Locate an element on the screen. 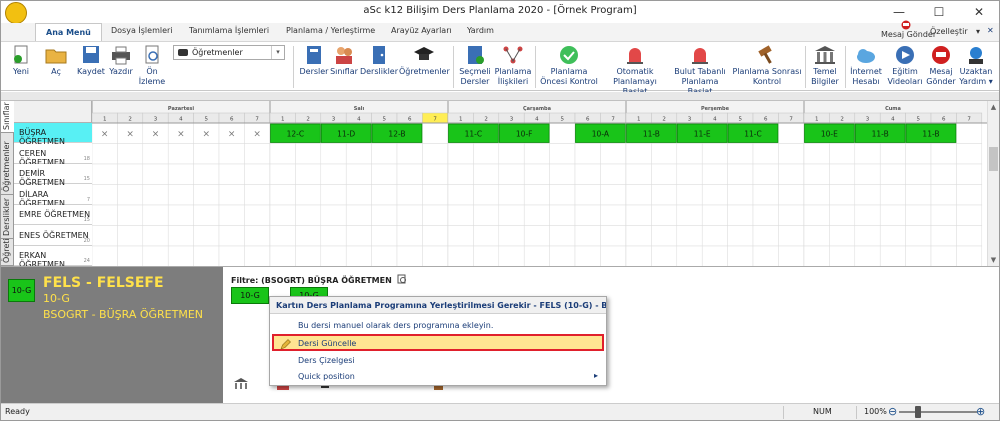  tab-arayuz-ayarlari: Arayüz Ayarları is located at coordinates (421, 30).